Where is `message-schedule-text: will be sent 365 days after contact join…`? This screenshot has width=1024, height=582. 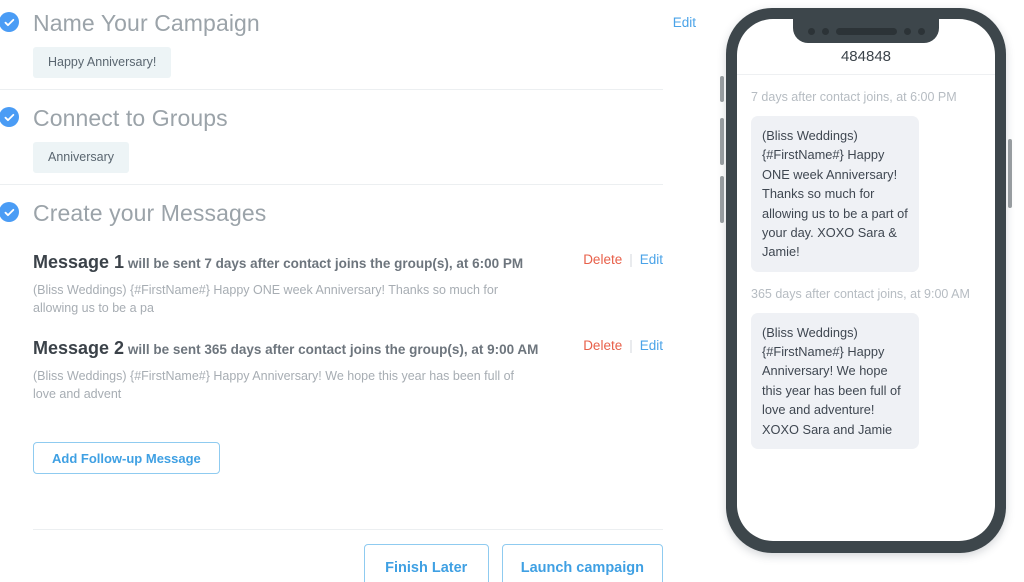
message-schedule-text: will be sent 365 days after contact join… is located at coordinates (331, 349).